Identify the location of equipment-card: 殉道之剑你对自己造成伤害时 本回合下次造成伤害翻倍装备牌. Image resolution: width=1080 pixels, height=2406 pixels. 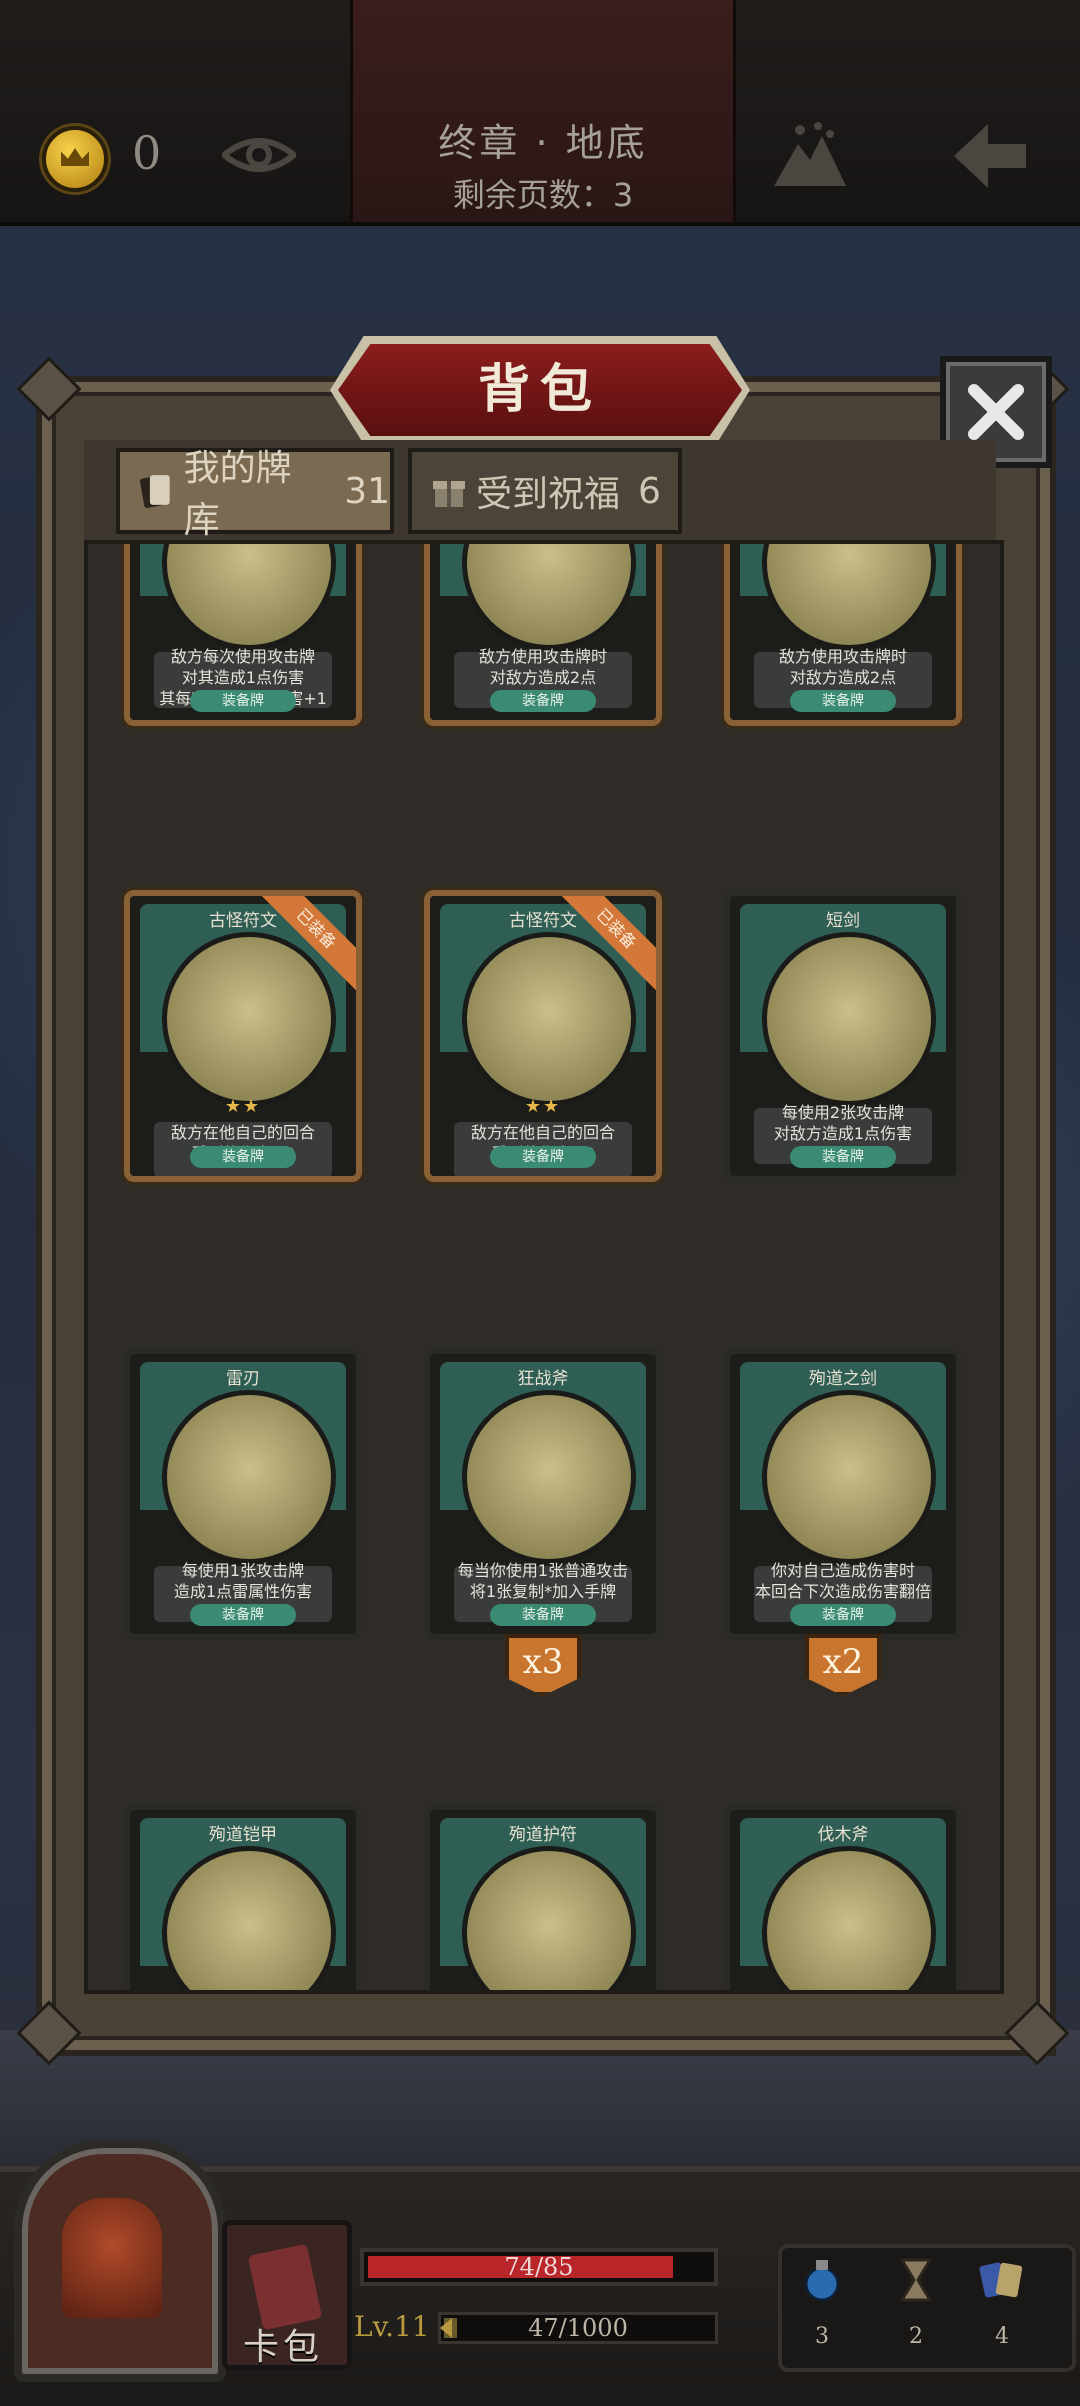
(843, 1494).